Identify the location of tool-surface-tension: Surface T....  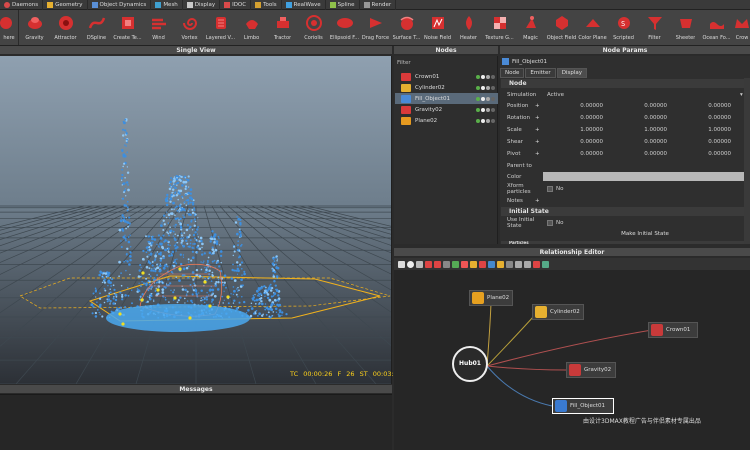
(406, 27).